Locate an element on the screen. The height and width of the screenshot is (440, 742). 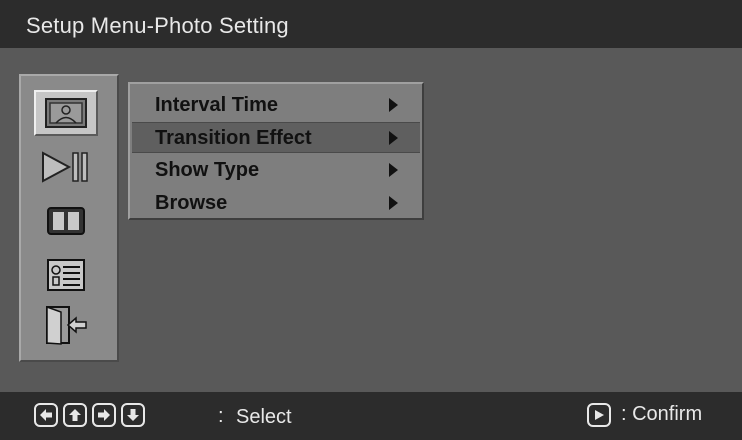
menu-item-label: Browse is located at coordinates (191, 203).